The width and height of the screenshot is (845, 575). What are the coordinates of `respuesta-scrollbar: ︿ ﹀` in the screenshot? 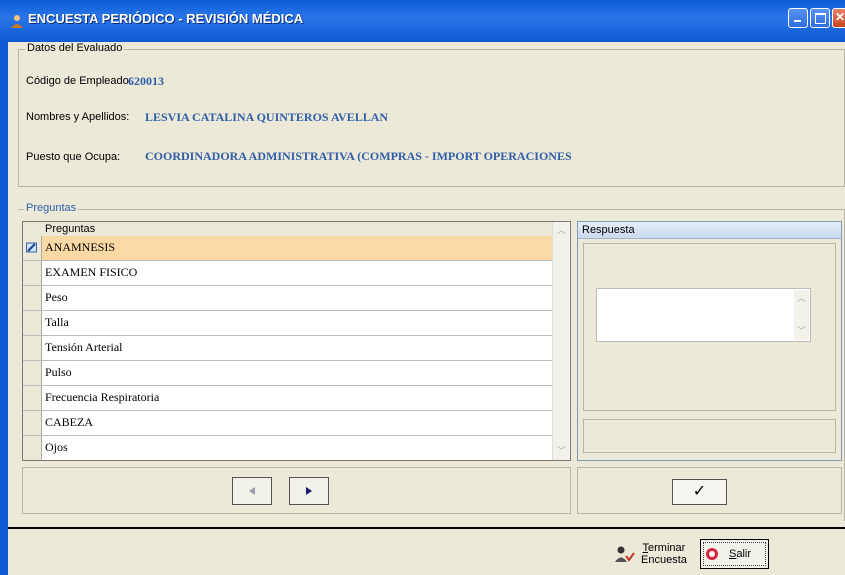 It's located at (801, 315).